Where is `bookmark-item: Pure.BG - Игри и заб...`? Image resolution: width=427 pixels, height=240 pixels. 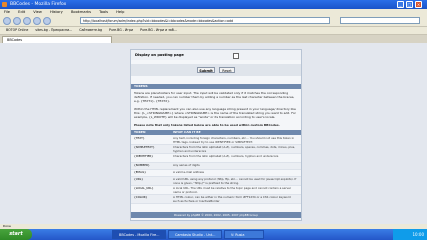 bookmark-item: Pure.BG - Игри и заб... is located at coordinates (158, 30).